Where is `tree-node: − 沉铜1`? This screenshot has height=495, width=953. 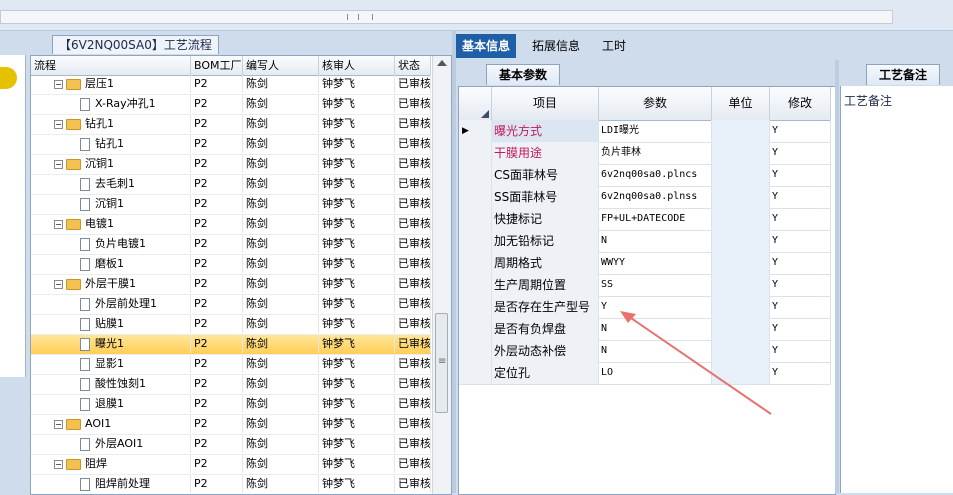 tree-node: − 沉铜1 is located at coordinates (111, 164).